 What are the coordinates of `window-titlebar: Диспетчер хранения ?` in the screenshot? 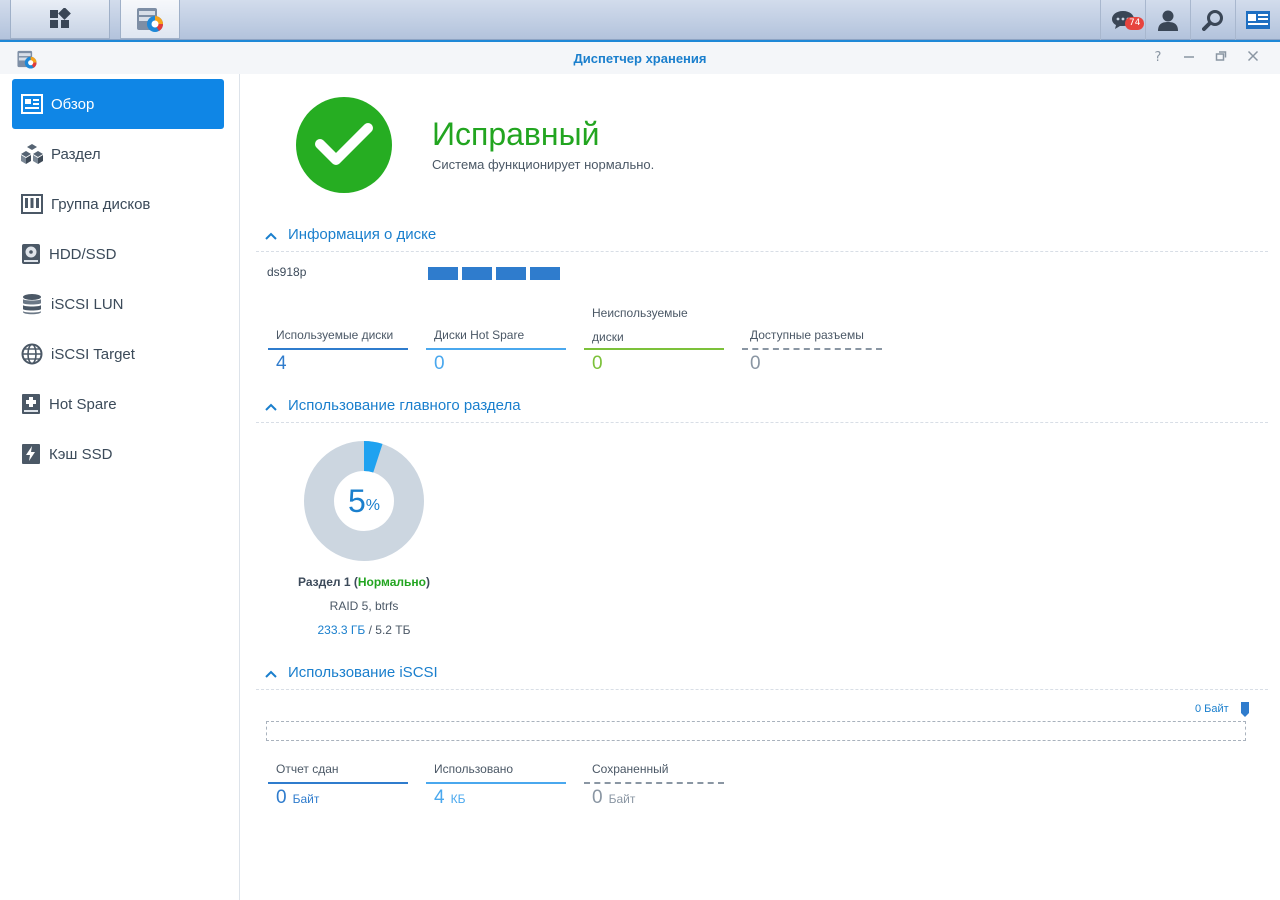 It's located at (640, 57).